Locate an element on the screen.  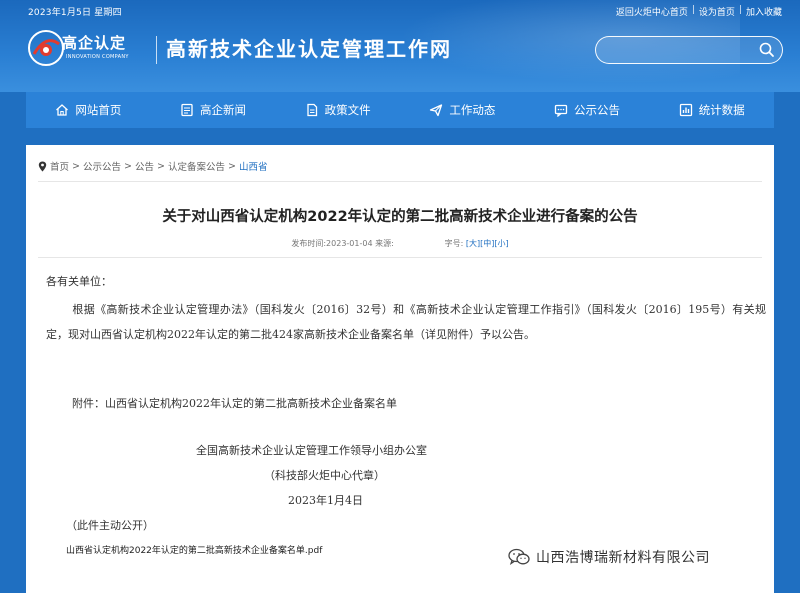
signature-seal: （科技部火炬中心代章） is located at coordinates (324, 475).